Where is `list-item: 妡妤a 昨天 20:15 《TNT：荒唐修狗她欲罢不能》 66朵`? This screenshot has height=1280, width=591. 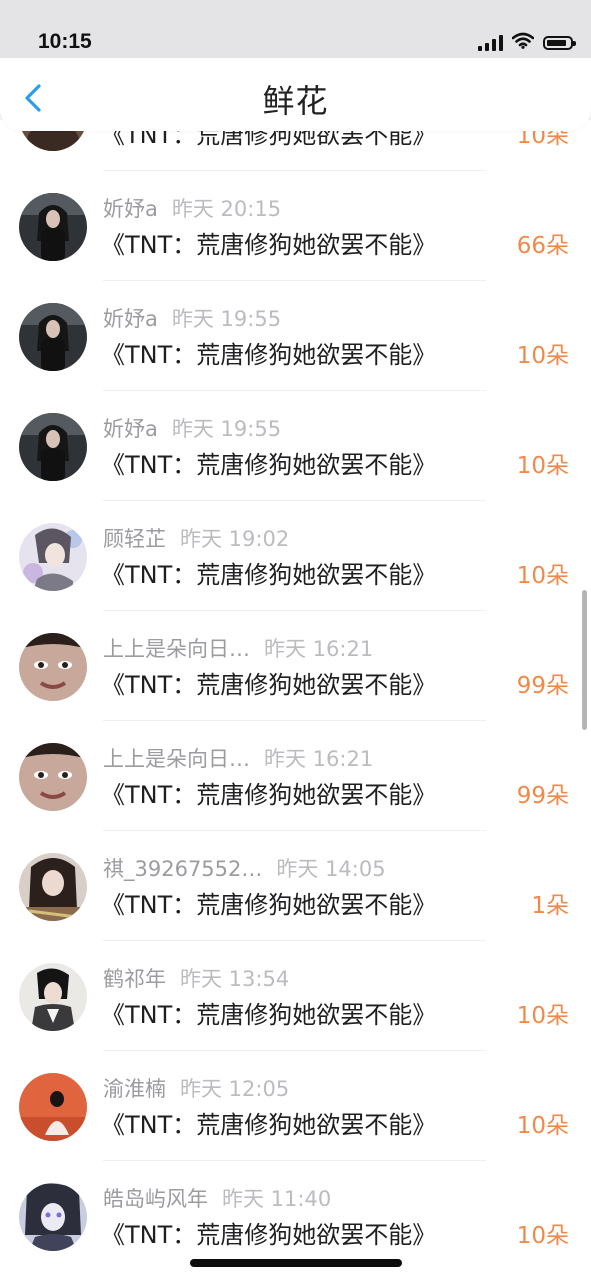
list-item: 妡妤a 昨天 20:15 《TNT：荒唐修狗她欲罢不能》 66朵 is located at coordinates (295, 226).